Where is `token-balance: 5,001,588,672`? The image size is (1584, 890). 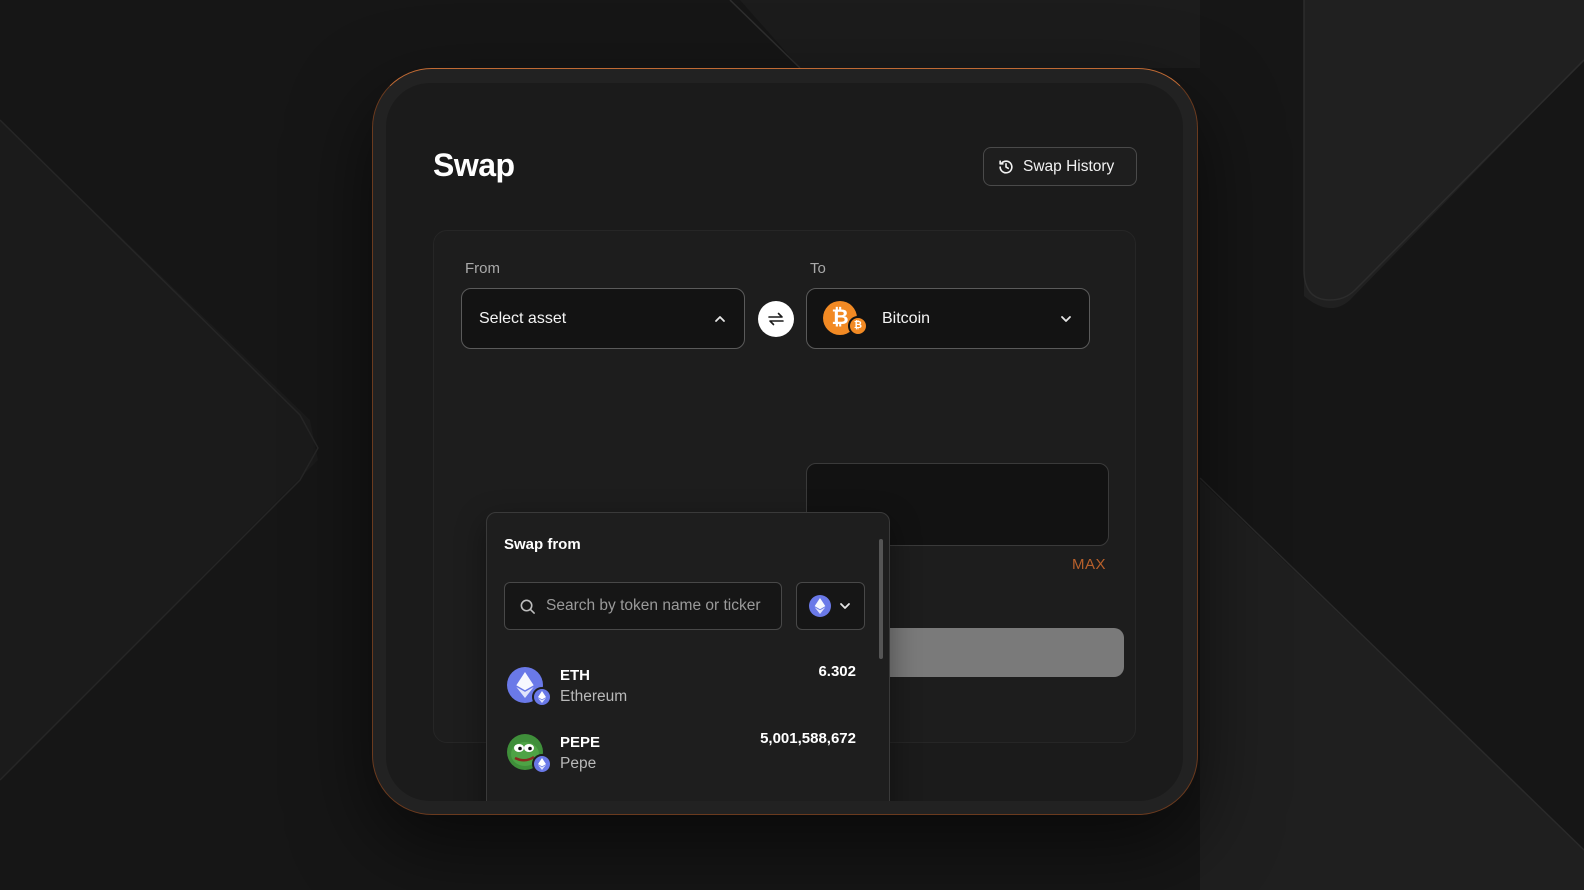 token-balance: 5,001,588,672 is located at coordinates (808, 738).